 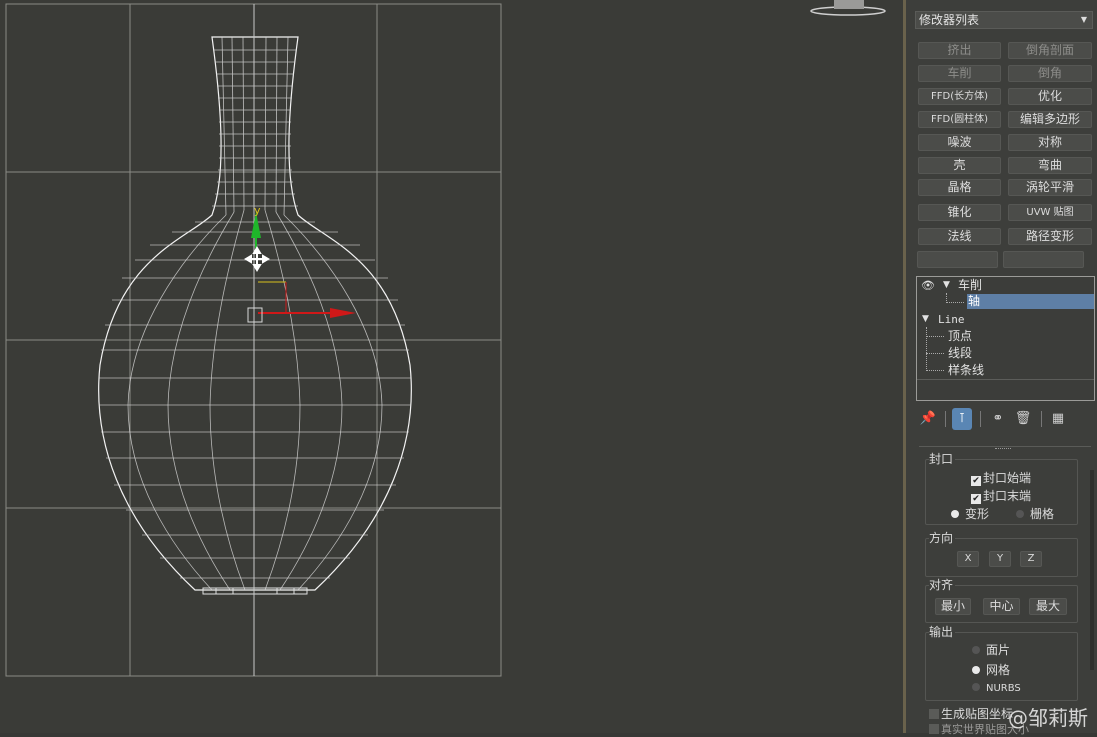 What do you see at coordinates (934, 714) in the screenshot?
I see `checkbox-unchecked-icon` at bounding box center [934, 714].